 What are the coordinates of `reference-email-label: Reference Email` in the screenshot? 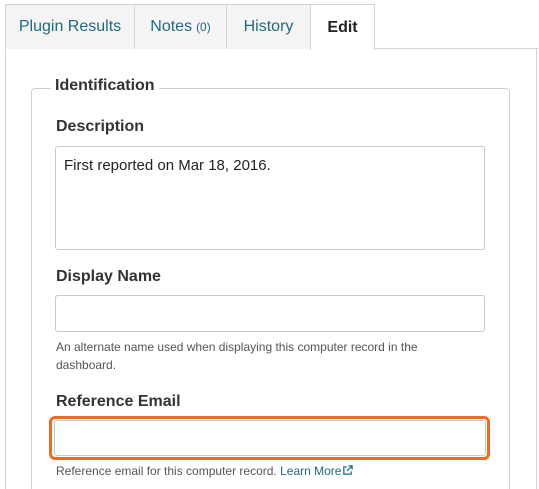 It's located at (118, 401).